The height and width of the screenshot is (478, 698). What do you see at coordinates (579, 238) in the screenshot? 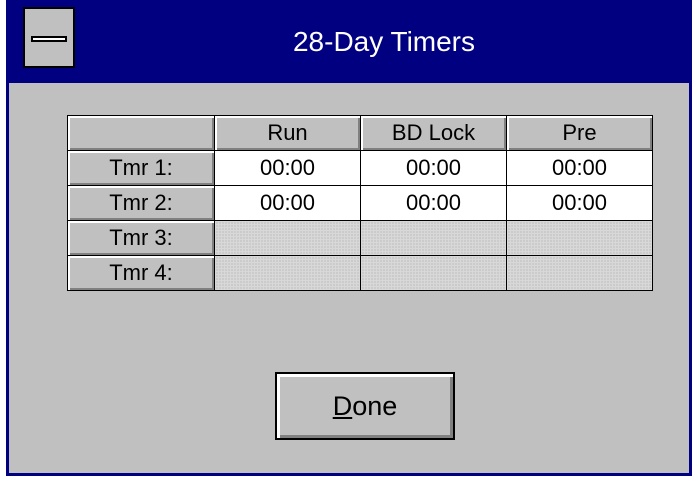
I see `tmr3-pre-cell` at bounding box center [579, 238].